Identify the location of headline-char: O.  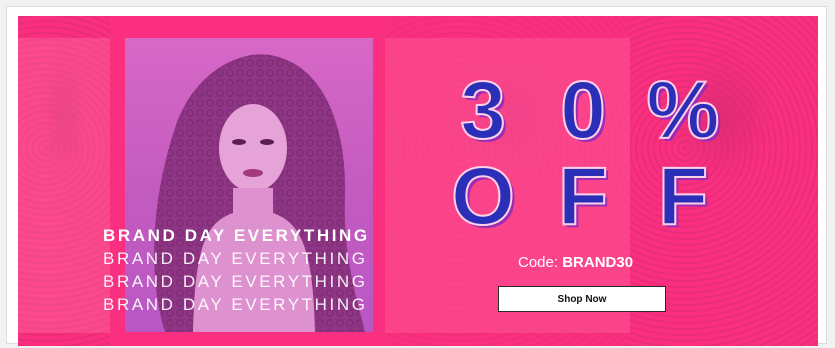
(483, 196).